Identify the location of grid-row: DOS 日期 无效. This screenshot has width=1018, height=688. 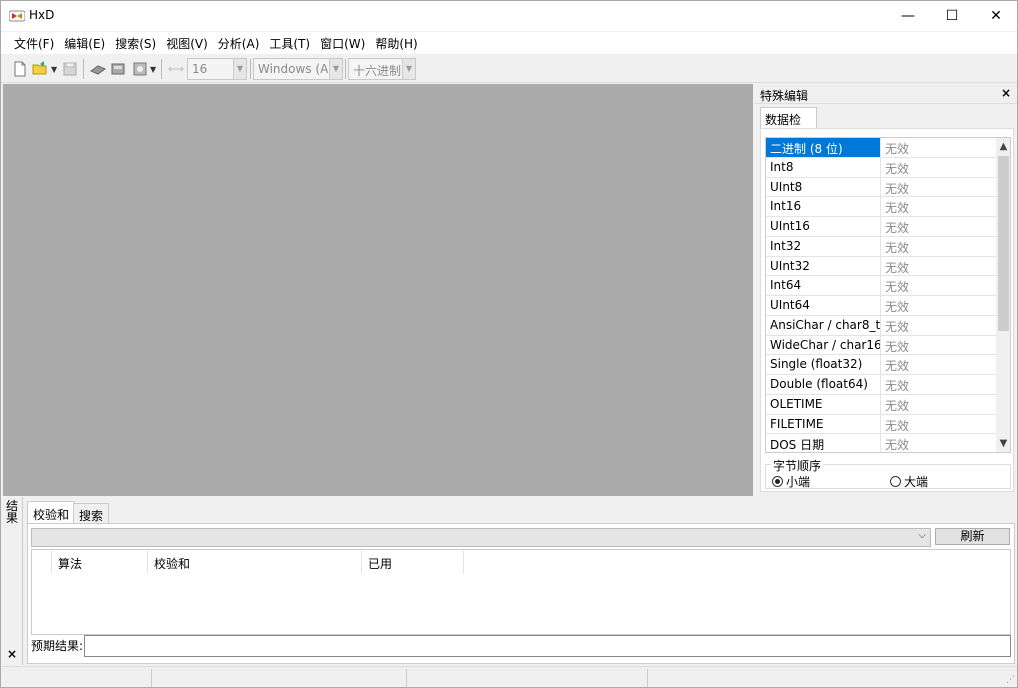
(881, 443).